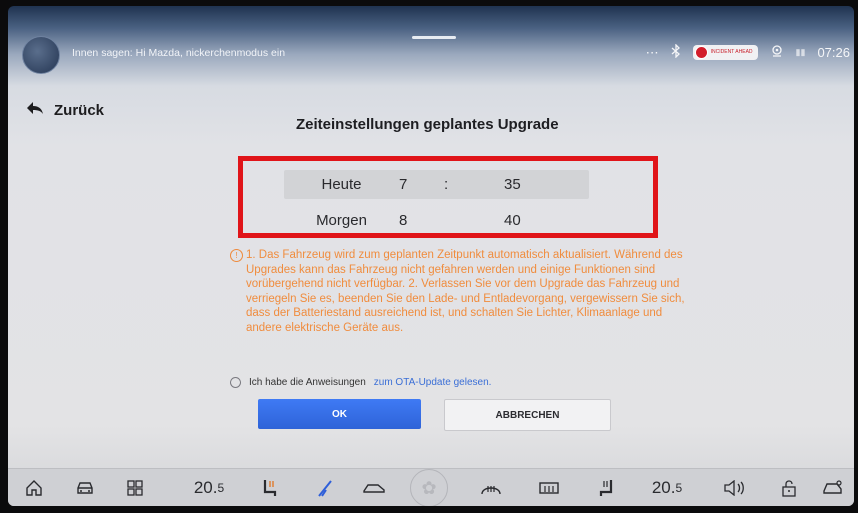  I want to click on car-icon, so click(85, 488).